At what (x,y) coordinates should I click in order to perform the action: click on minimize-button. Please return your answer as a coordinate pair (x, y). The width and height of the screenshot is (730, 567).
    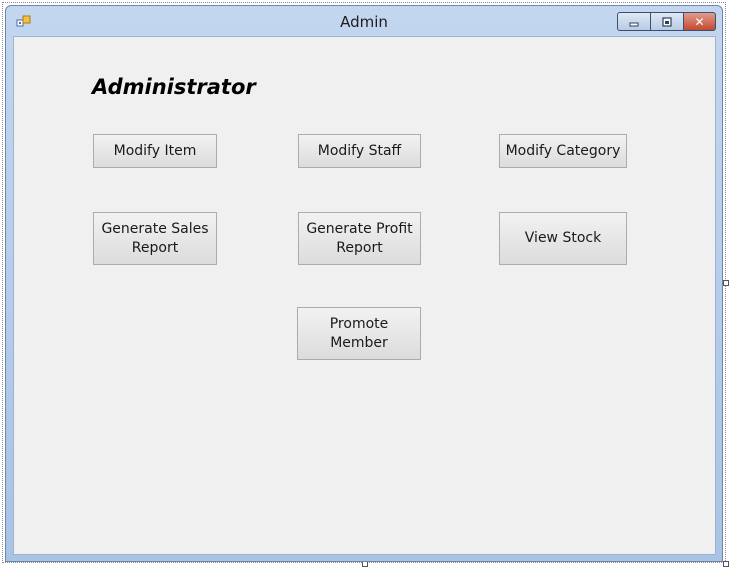
    Looking at the image, I should click on (633, 21).